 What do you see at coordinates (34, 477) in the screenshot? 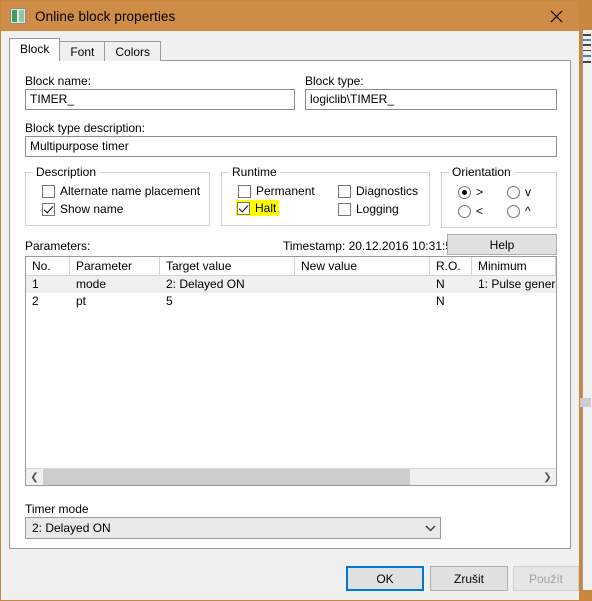
I see `chevron-left-icon: ❮` at bounding box center [34, 477].